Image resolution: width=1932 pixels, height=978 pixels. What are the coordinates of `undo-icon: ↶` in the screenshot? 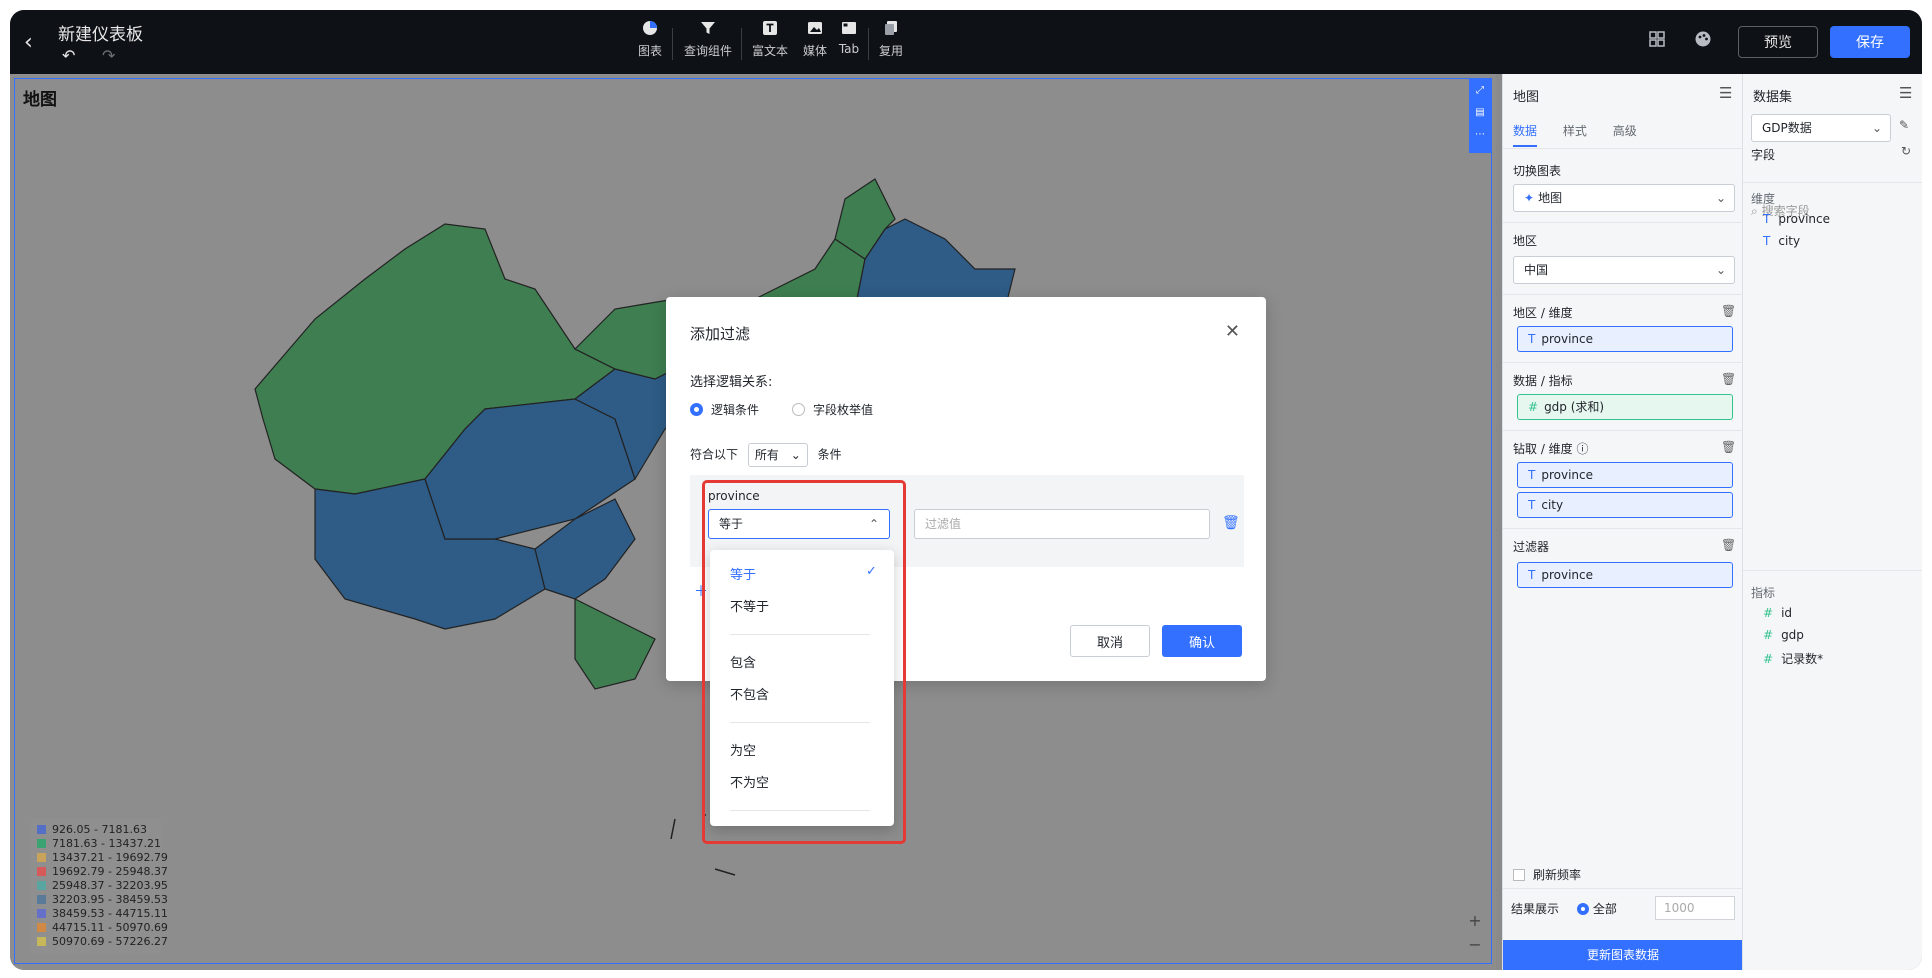 It's located at (68, 55).